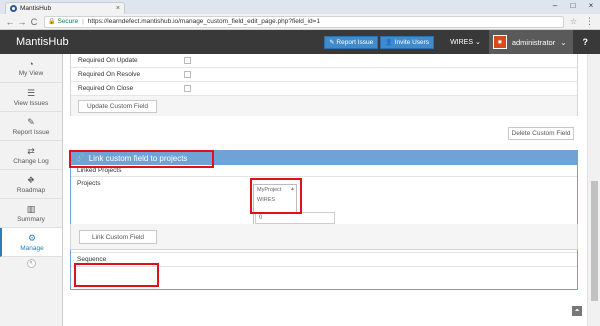 The width and height of the screenshot is (600, 326). What do you see at coordinates (13, 8) in the screenshot?
I see `mantishub-favicon-icon` at bounding box center [13, 8].